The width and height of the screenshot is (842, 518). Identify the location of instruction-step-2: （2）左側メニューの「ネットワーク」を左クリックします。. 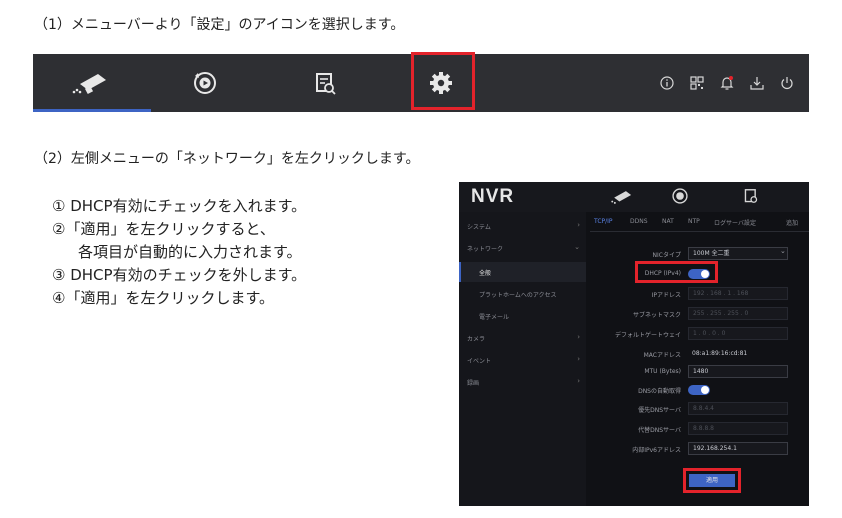
(227, 159).